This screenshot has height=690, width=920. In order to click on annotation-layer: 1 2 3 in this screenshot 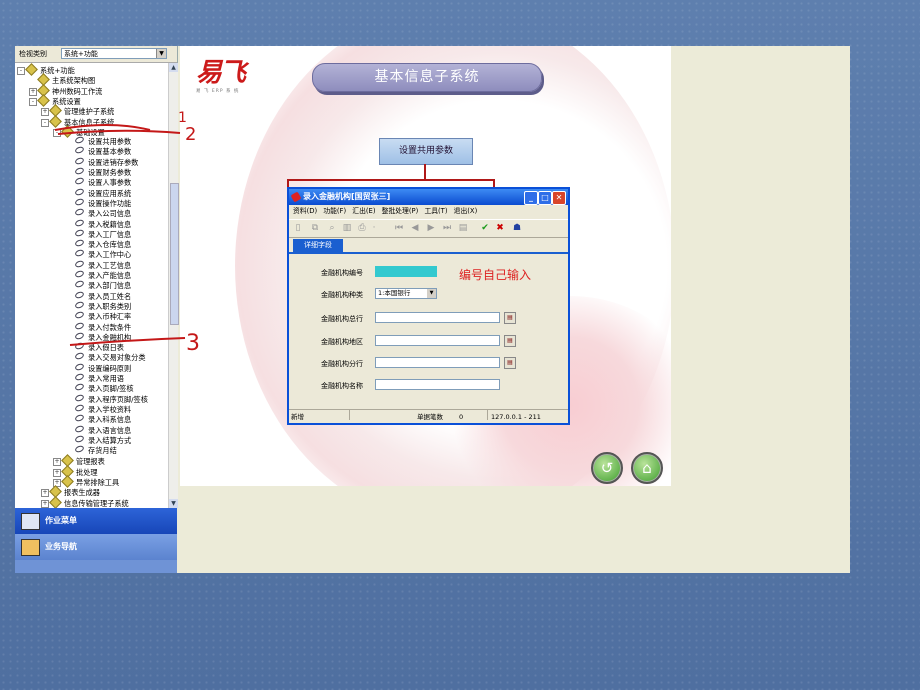, I will do `click(127, 233)`.